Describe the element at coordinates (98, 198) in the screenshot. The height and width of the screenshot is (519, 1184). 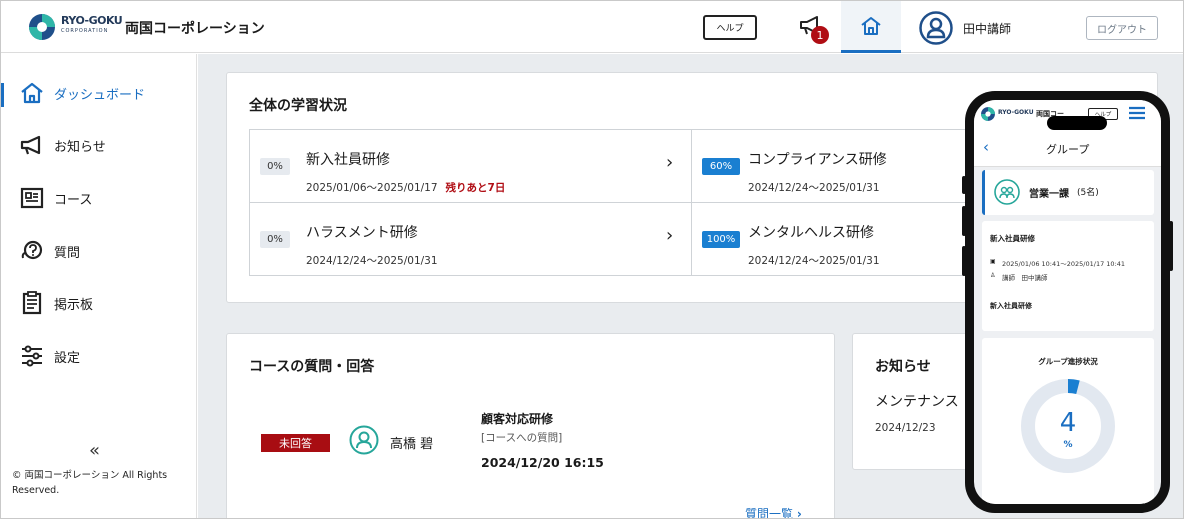
I see `sidebar-item-courses: コース` at that location.